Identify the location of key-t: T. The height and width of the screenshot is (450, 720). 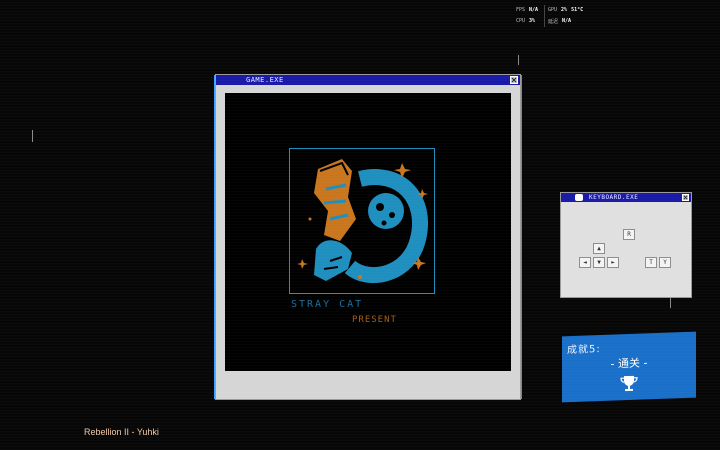
(651, 262).